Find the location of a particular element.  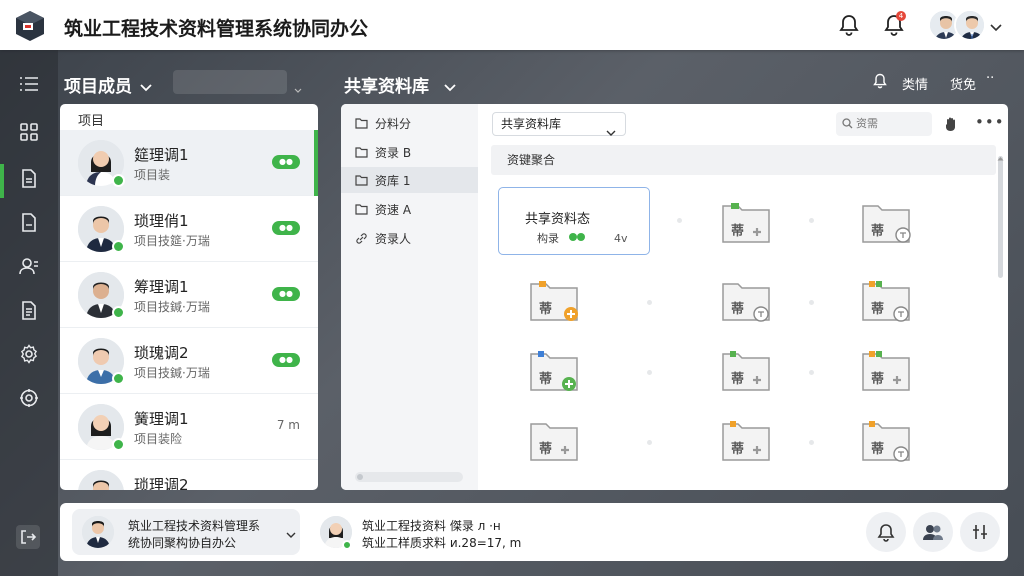

hand-tool-icon is located at coordinates (951, 126).